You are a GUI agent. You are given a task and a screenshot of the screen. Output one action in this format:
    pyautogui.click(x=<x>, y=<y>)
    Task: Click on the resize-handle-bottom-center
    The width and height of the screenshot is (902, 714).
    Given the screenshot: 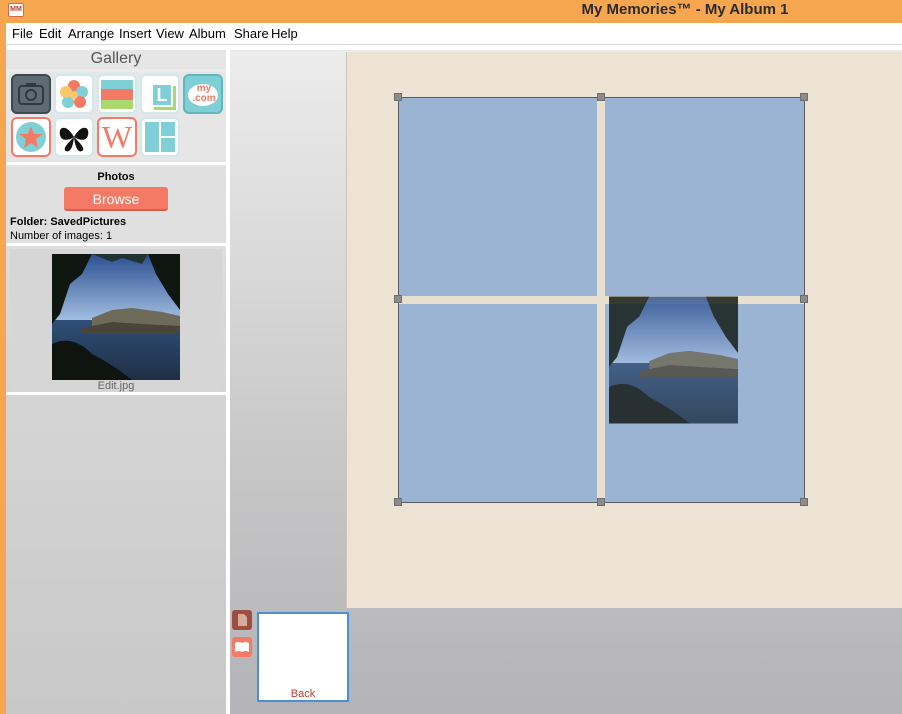 What is the action you would take?
    pyautogui.click(x=601, y=502)
    